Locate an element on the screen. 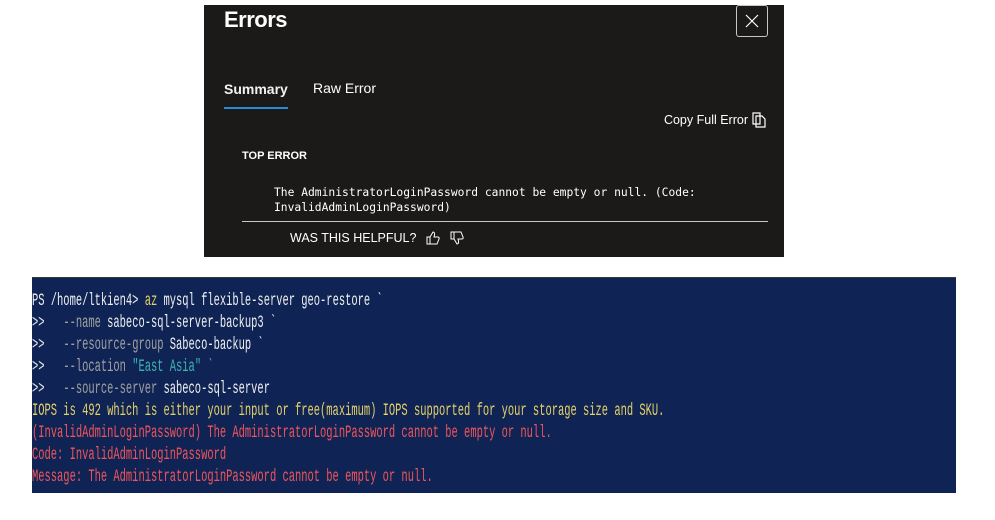 Image resolution: width=995 pixels, height=520 pixels. continuation-line: >> --location "East Asia" ` is located at coordinates (123, 367).